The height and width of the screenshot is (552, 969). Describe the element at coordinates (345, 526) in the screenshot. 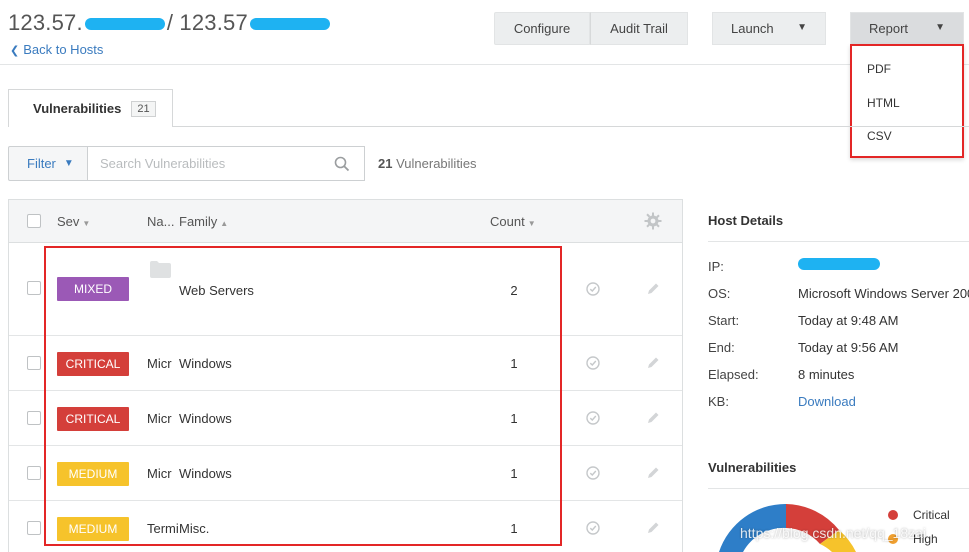

I see `table-row: MEDIUM Termi Misc. 1` at that location.